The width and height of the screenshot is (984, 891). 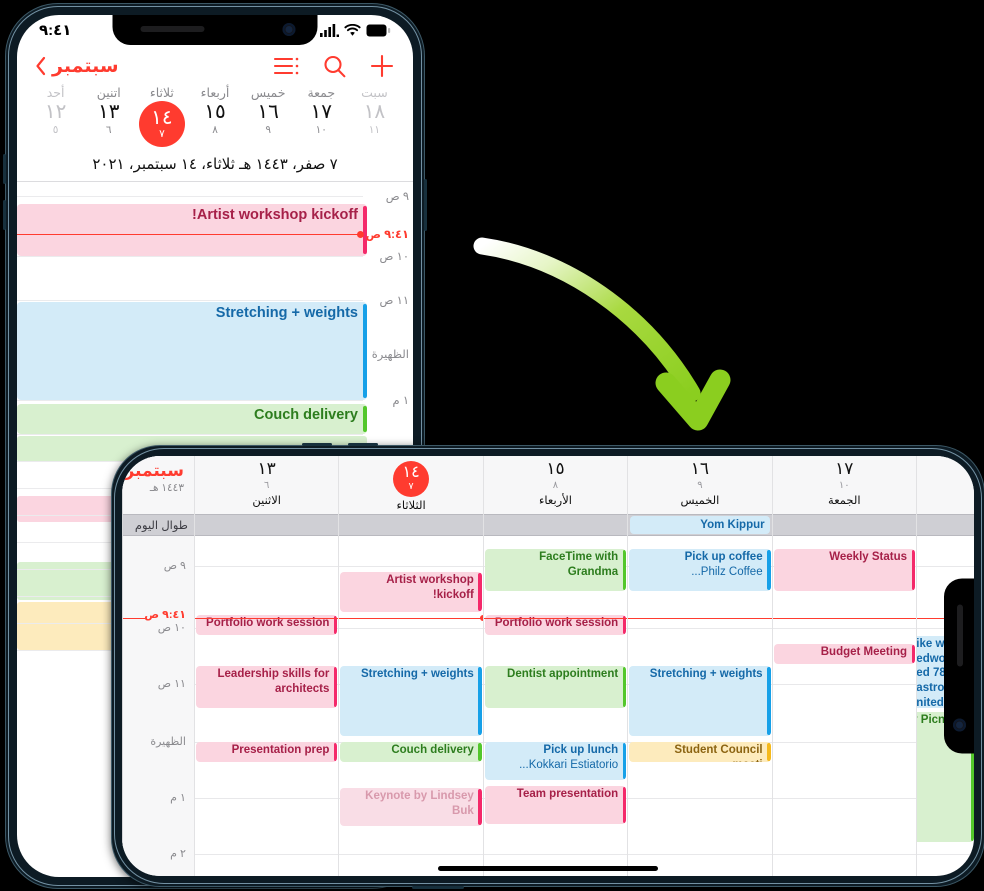 What do you see at coordinates (555, 570) in the screenshot?
I see `calendar-event: FaceTime with Grandma` at bounding box center [555, 570].